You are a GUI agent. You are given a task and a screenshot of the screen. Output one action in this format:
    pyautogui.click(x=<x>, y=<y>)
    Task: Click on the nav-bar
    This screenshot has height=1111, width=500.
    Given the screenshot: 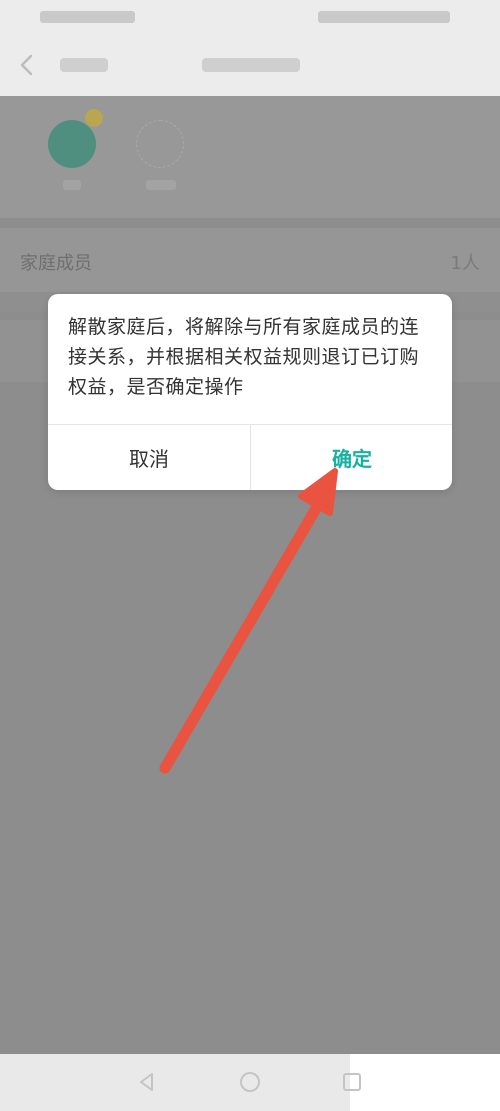 What is the action you would take?
    pyautogui.click(x=250, y=65)
    